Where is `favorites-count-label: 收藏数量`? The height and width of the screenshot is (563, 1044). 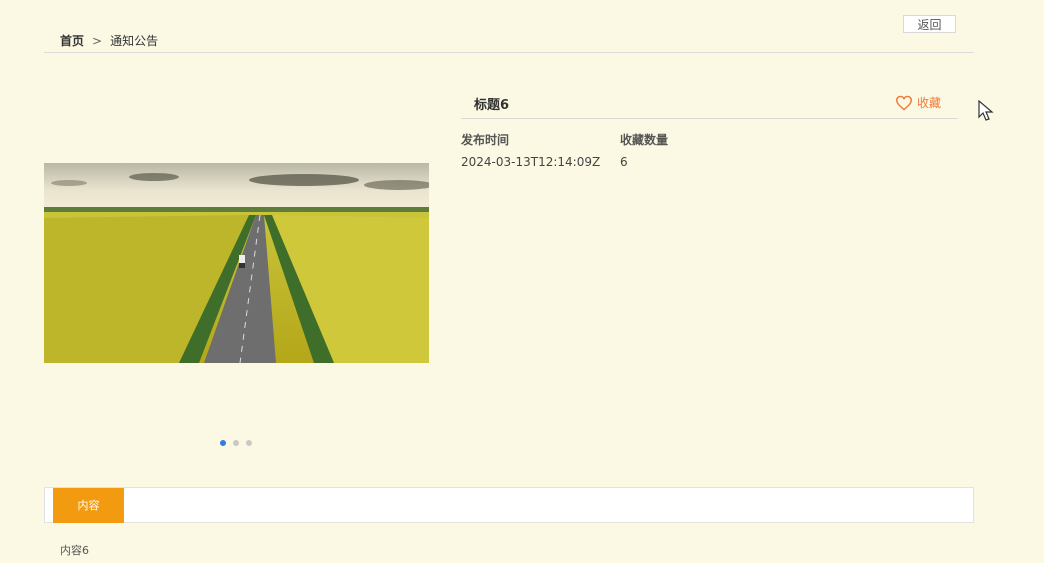 favorites-count-label: 收藏数量 is located at coordinates (644, 140).